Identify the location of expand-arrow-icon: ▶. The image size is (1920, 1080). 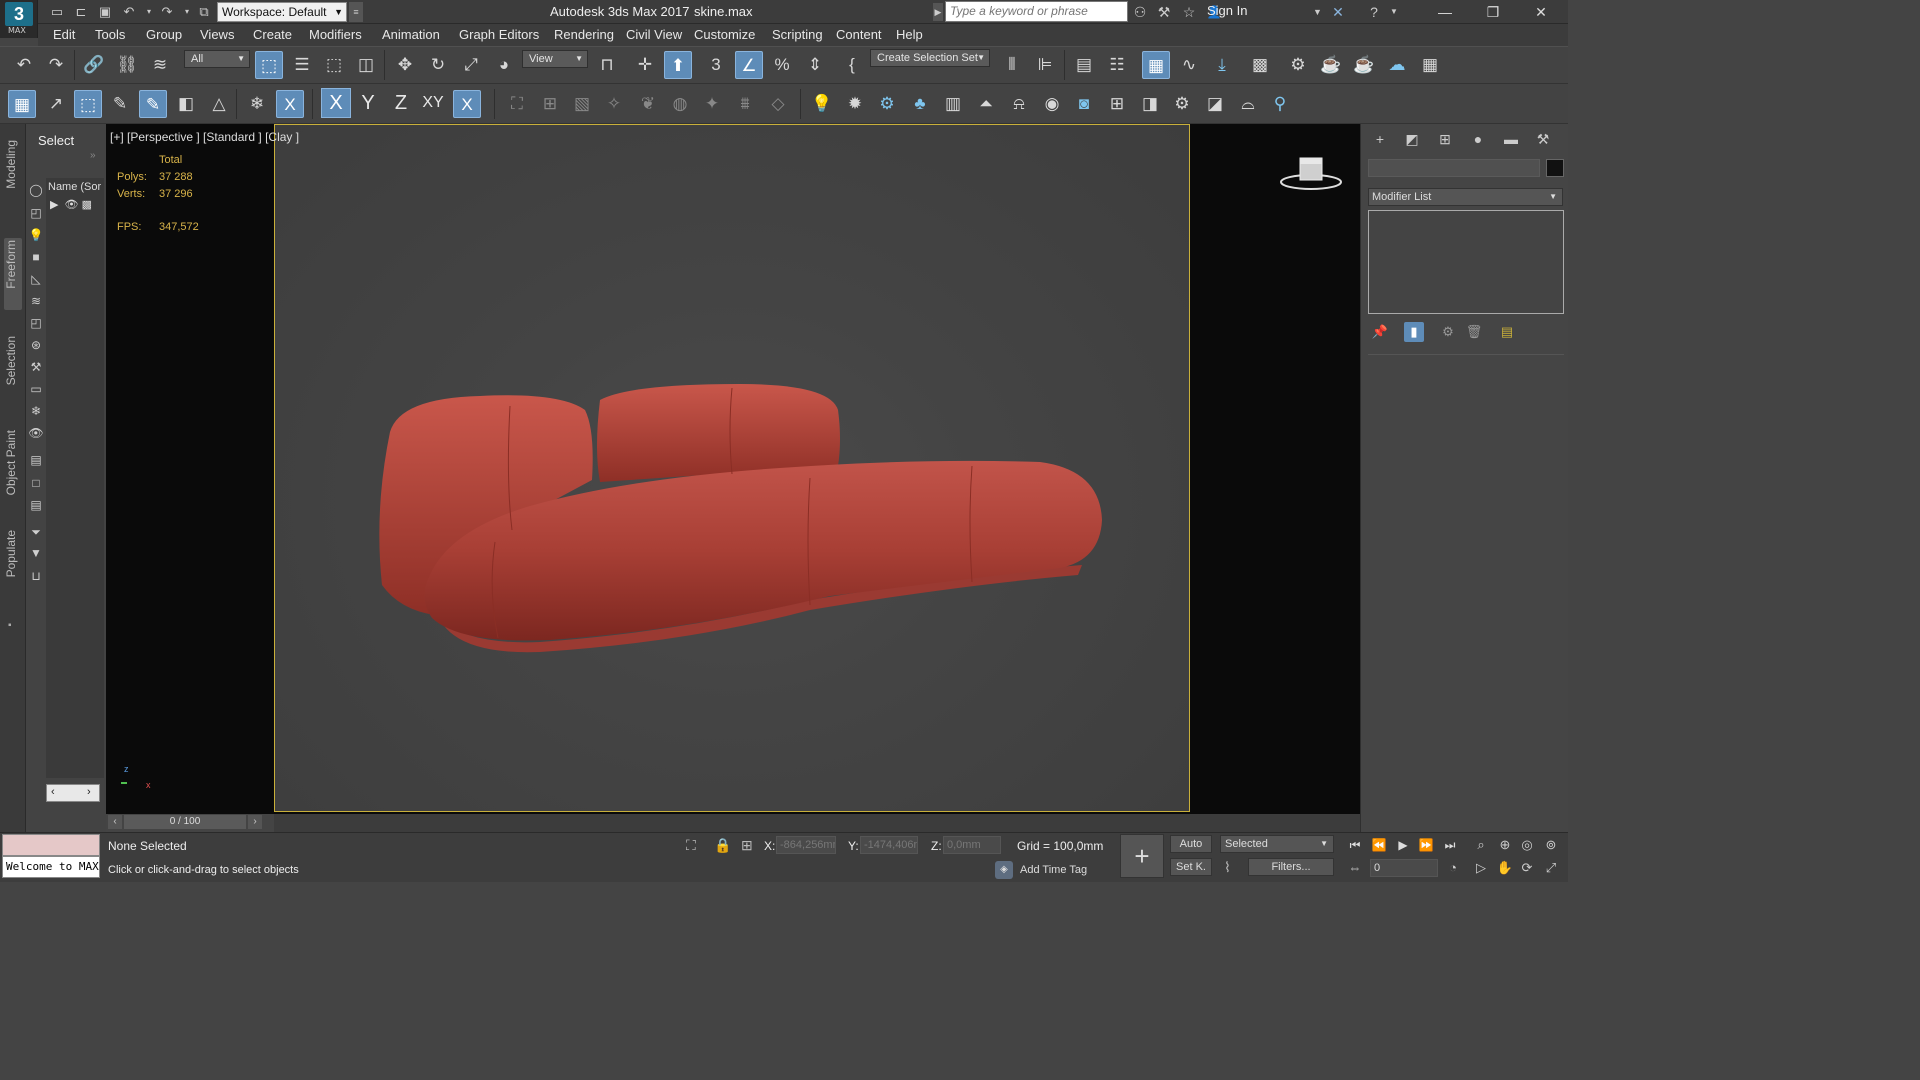
(54, 205).